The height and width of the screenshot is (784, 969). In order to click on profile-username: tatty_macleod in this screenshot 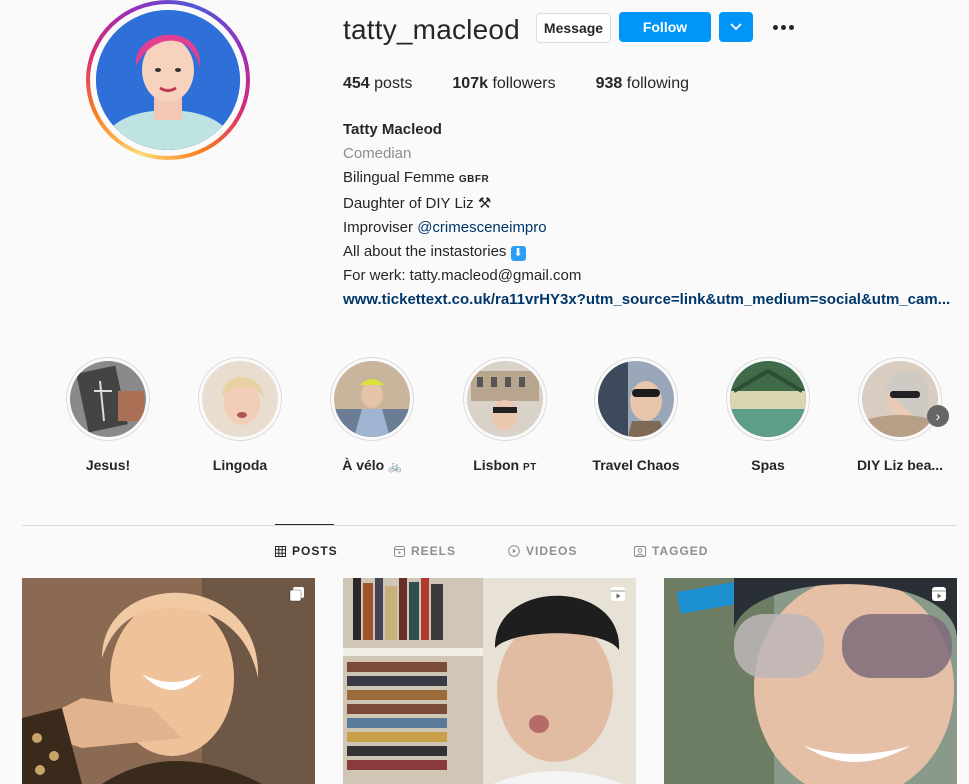, I will do `click(431, 29)`.